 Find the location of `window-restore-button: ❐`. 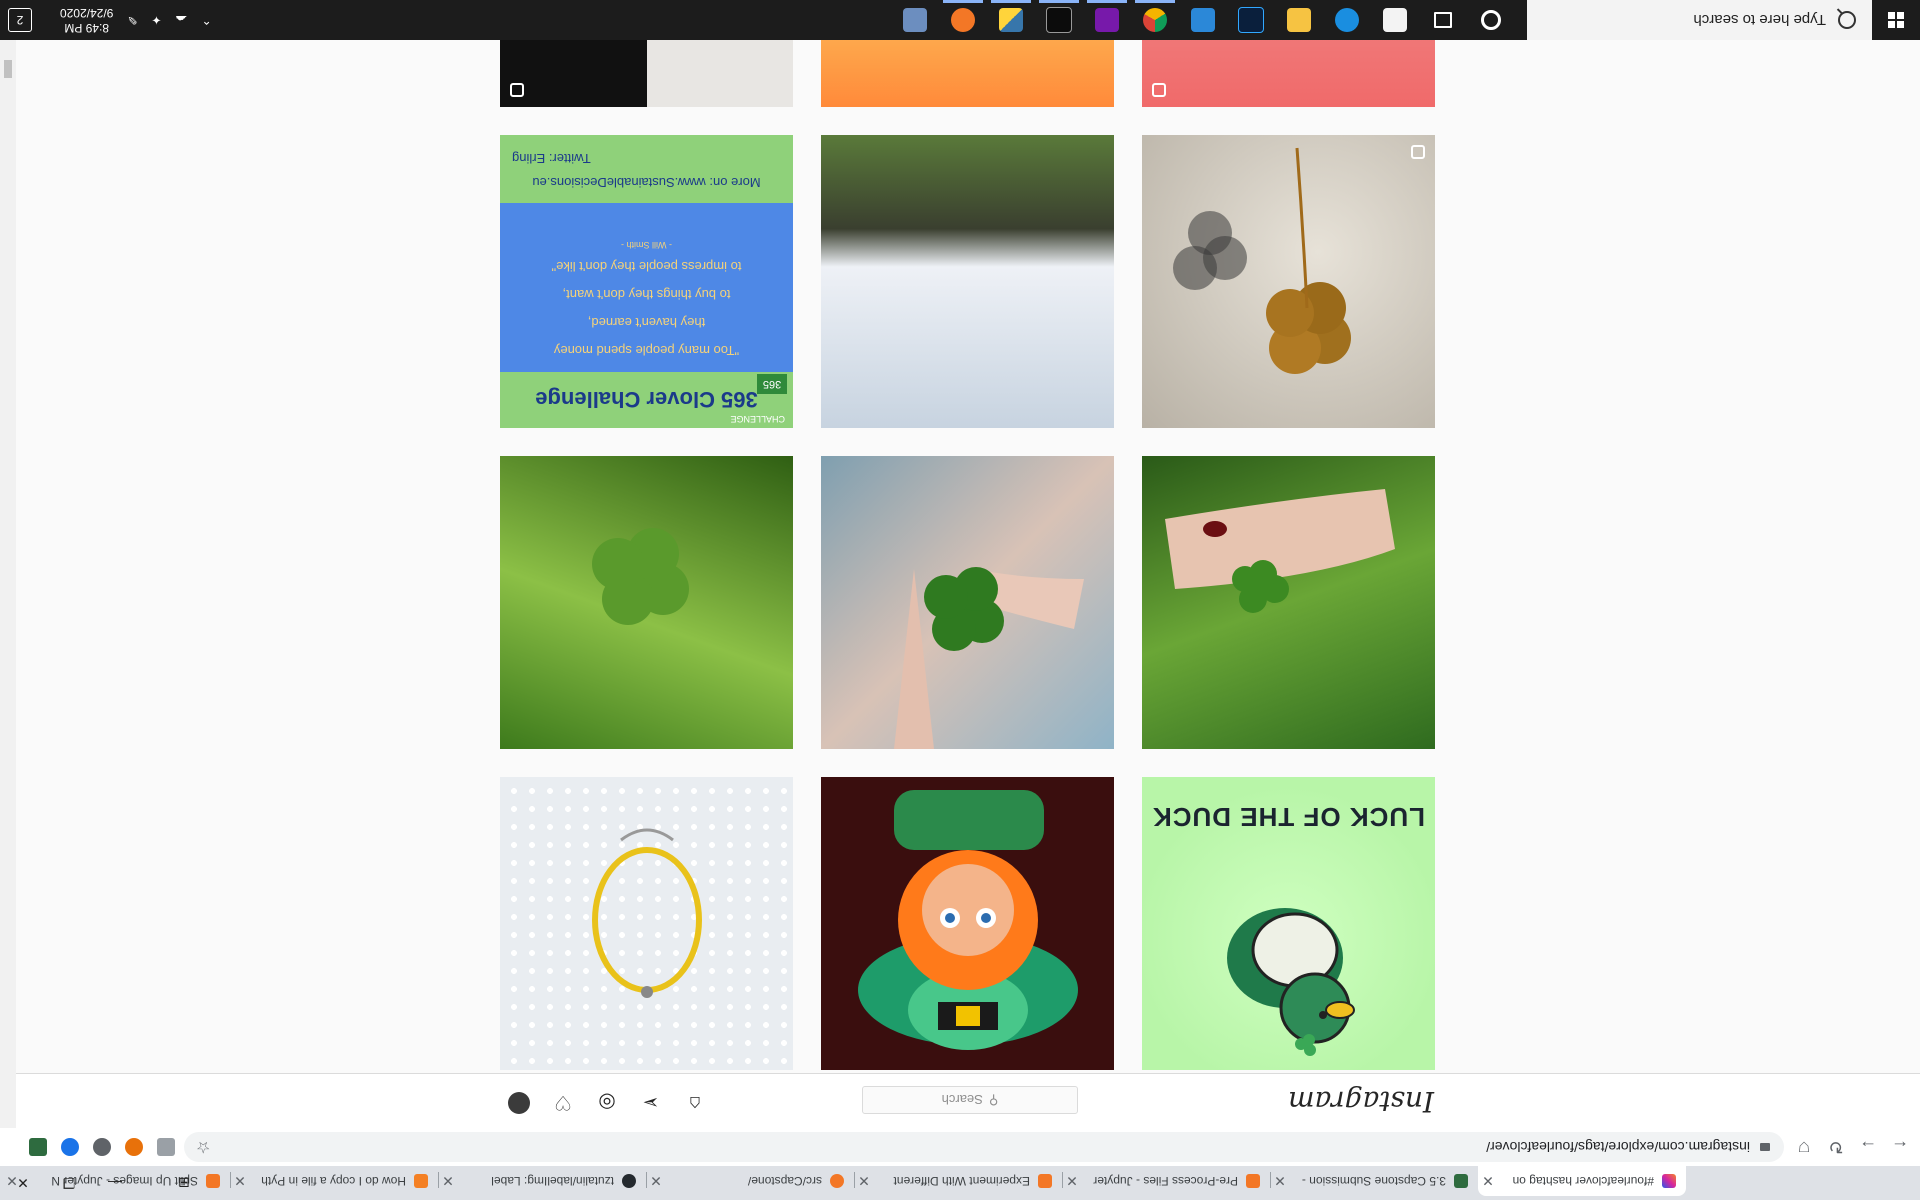

window-restore-button: ❐ is located at coordinates (69, 1183).